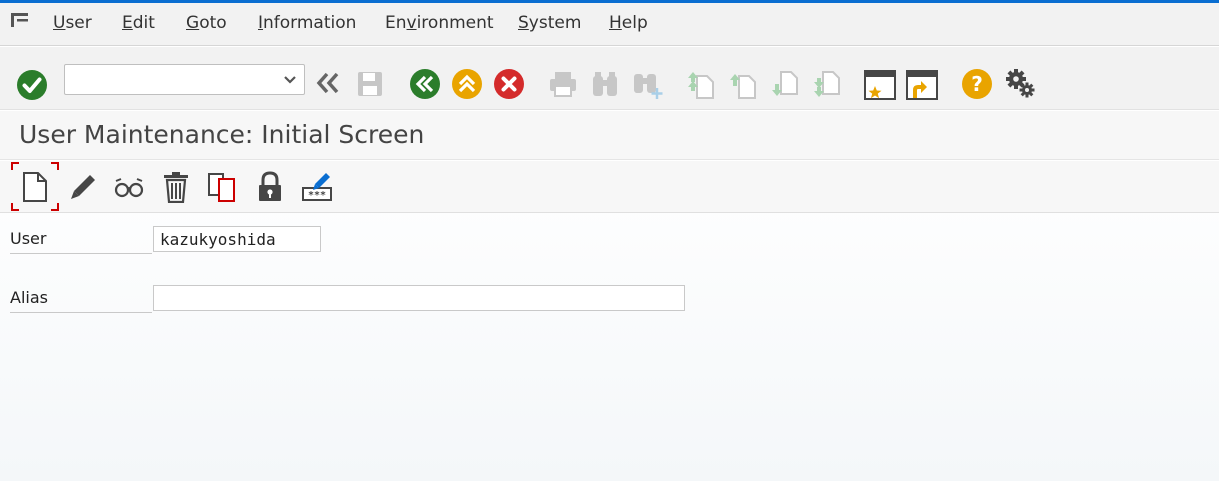 The image size is (1219, 481). What do you see at coordinates (173, 79) in the screenshot?
I see `command-field-input` at bounding box center [173, 79].